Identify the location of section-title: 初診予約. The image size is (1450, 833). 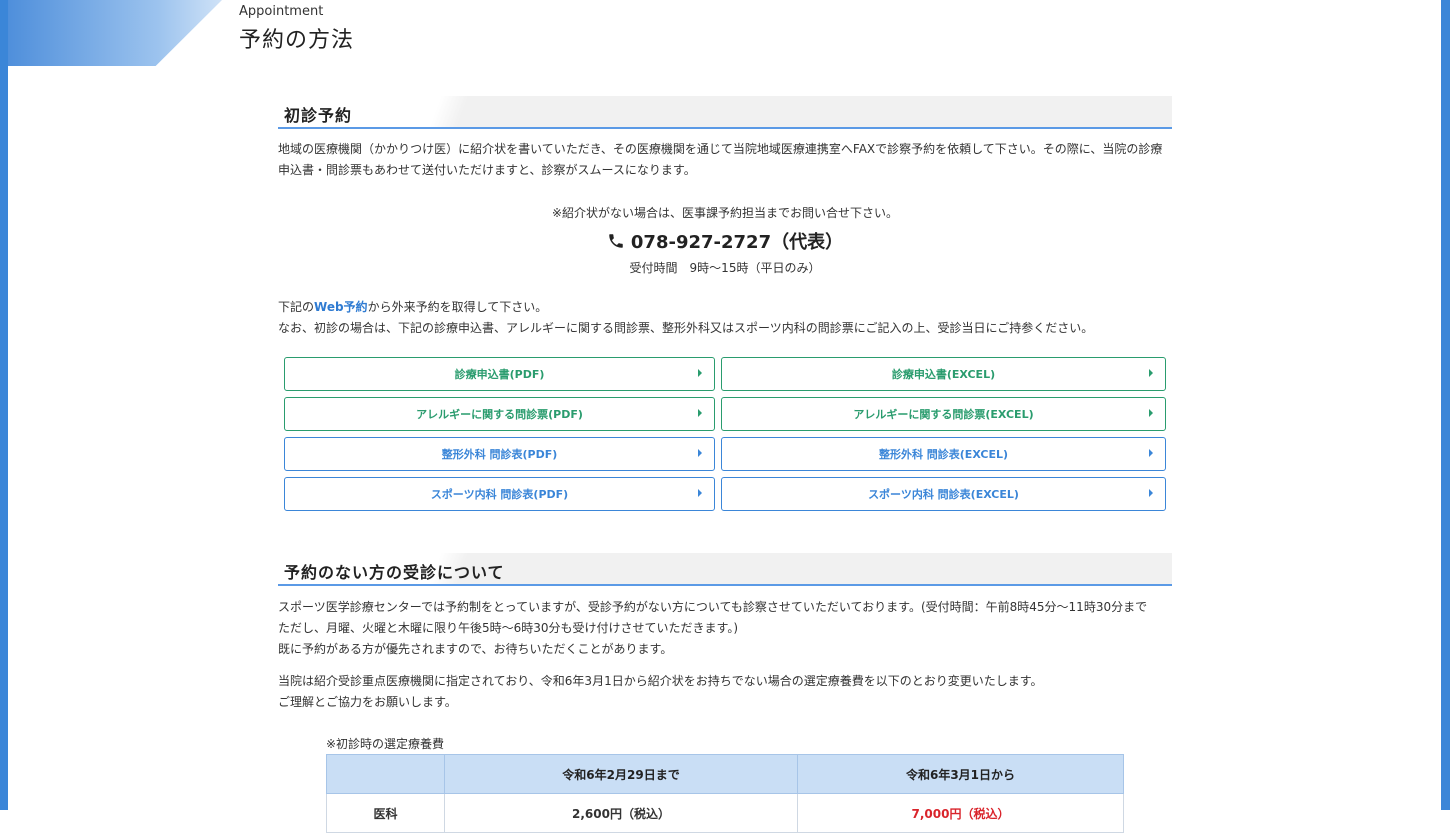
(318, 115).